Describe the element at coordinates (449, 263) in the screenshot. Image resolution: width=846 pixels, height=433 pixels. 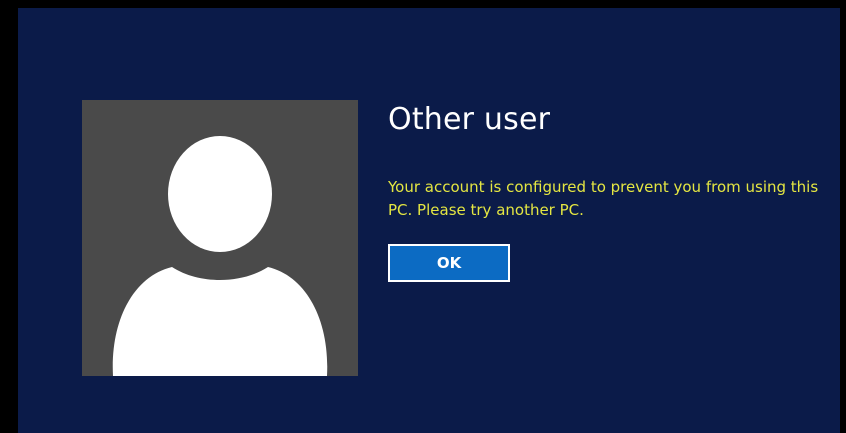
I see `ok-button: OK` at that location.